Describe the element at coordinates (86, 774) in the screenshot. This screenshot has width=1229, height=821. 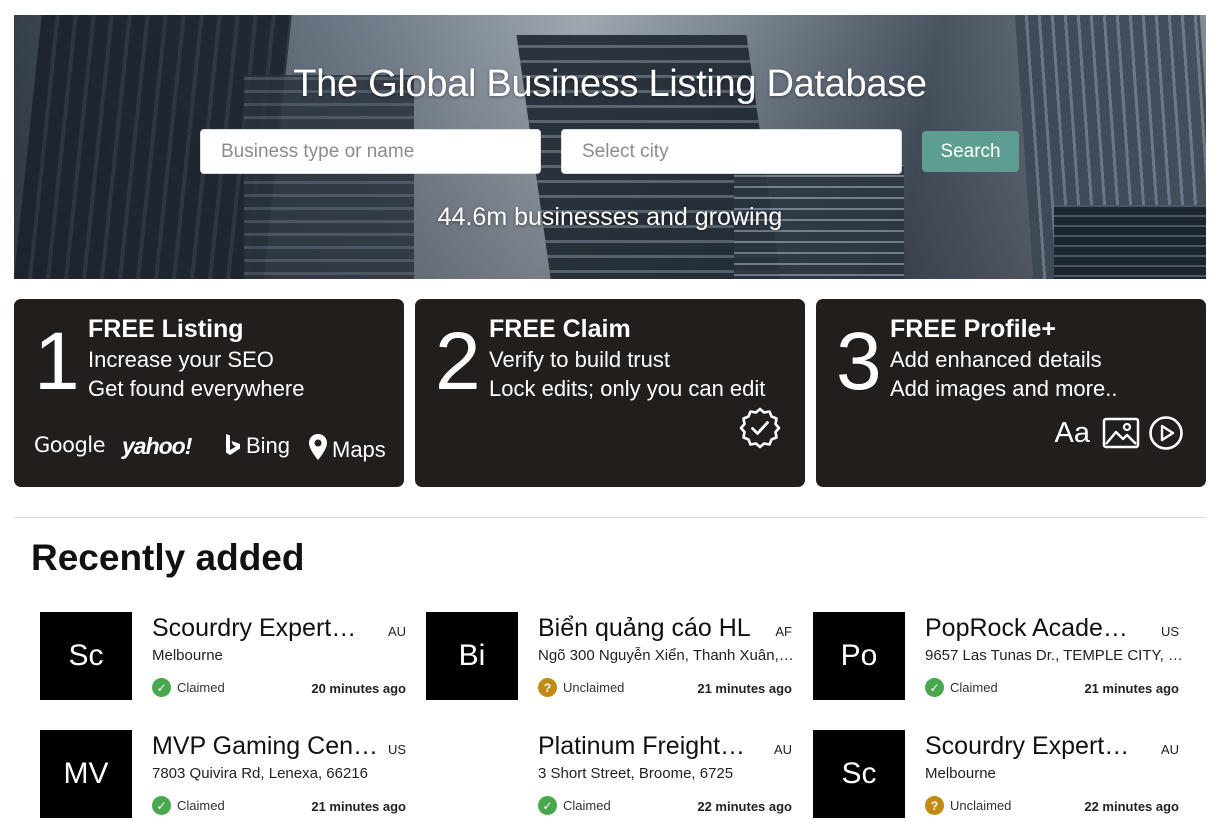
I see `listing-thumbnail: MV` at that location.